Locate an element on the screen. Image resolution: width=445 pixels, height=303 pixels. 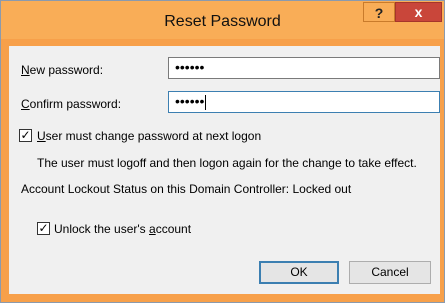
must-change-password-label: User must change password at next logon is located at coordinates (149, 136).